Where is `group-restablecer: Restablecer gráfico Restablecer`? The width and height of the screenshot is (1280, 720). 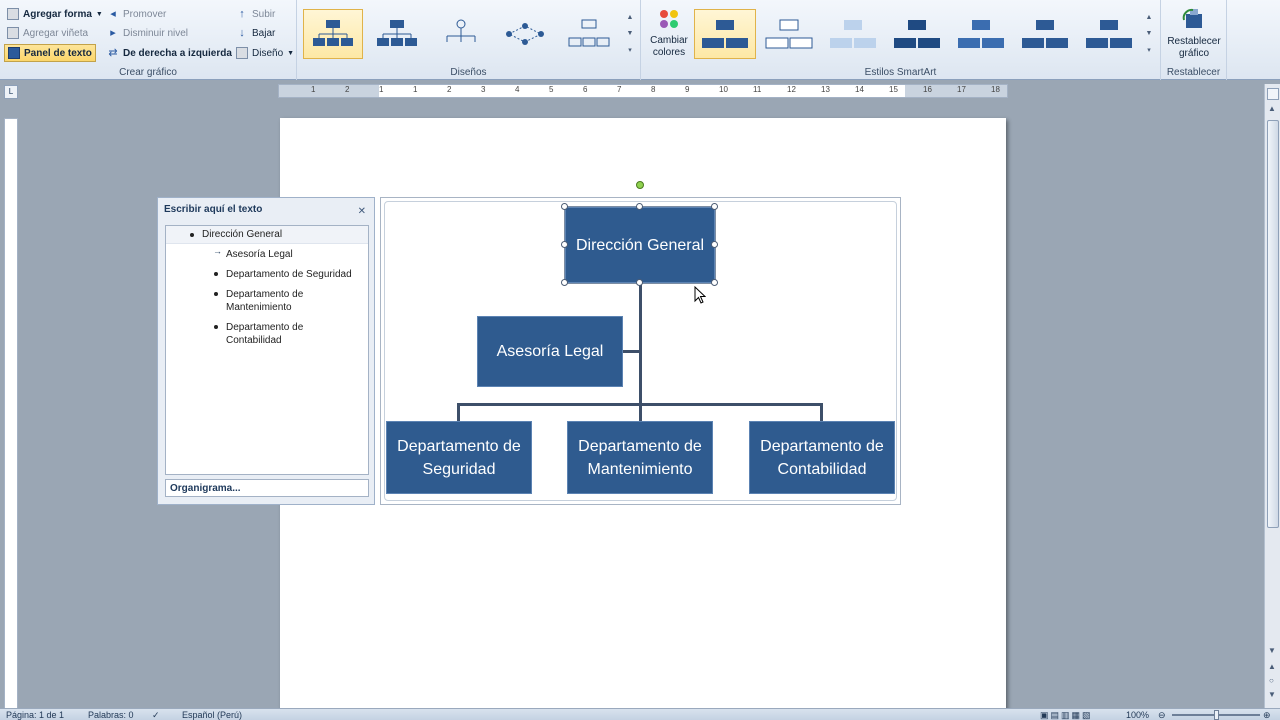
group-restablecer: Restablecer gráfico Restablecer is located at coordinates (1194, 40).